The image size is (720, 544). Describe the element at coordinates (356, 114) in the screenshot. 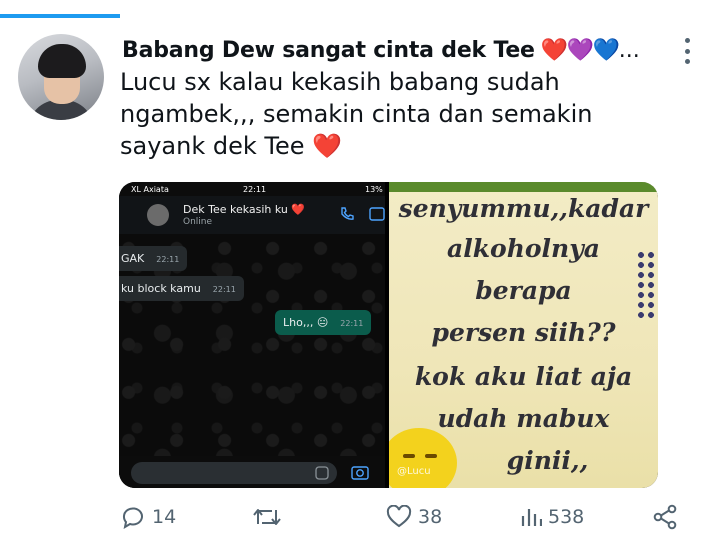

I see `tweet-text-line-2: ngambek,,, semakin cinta dan semakin` at that location.